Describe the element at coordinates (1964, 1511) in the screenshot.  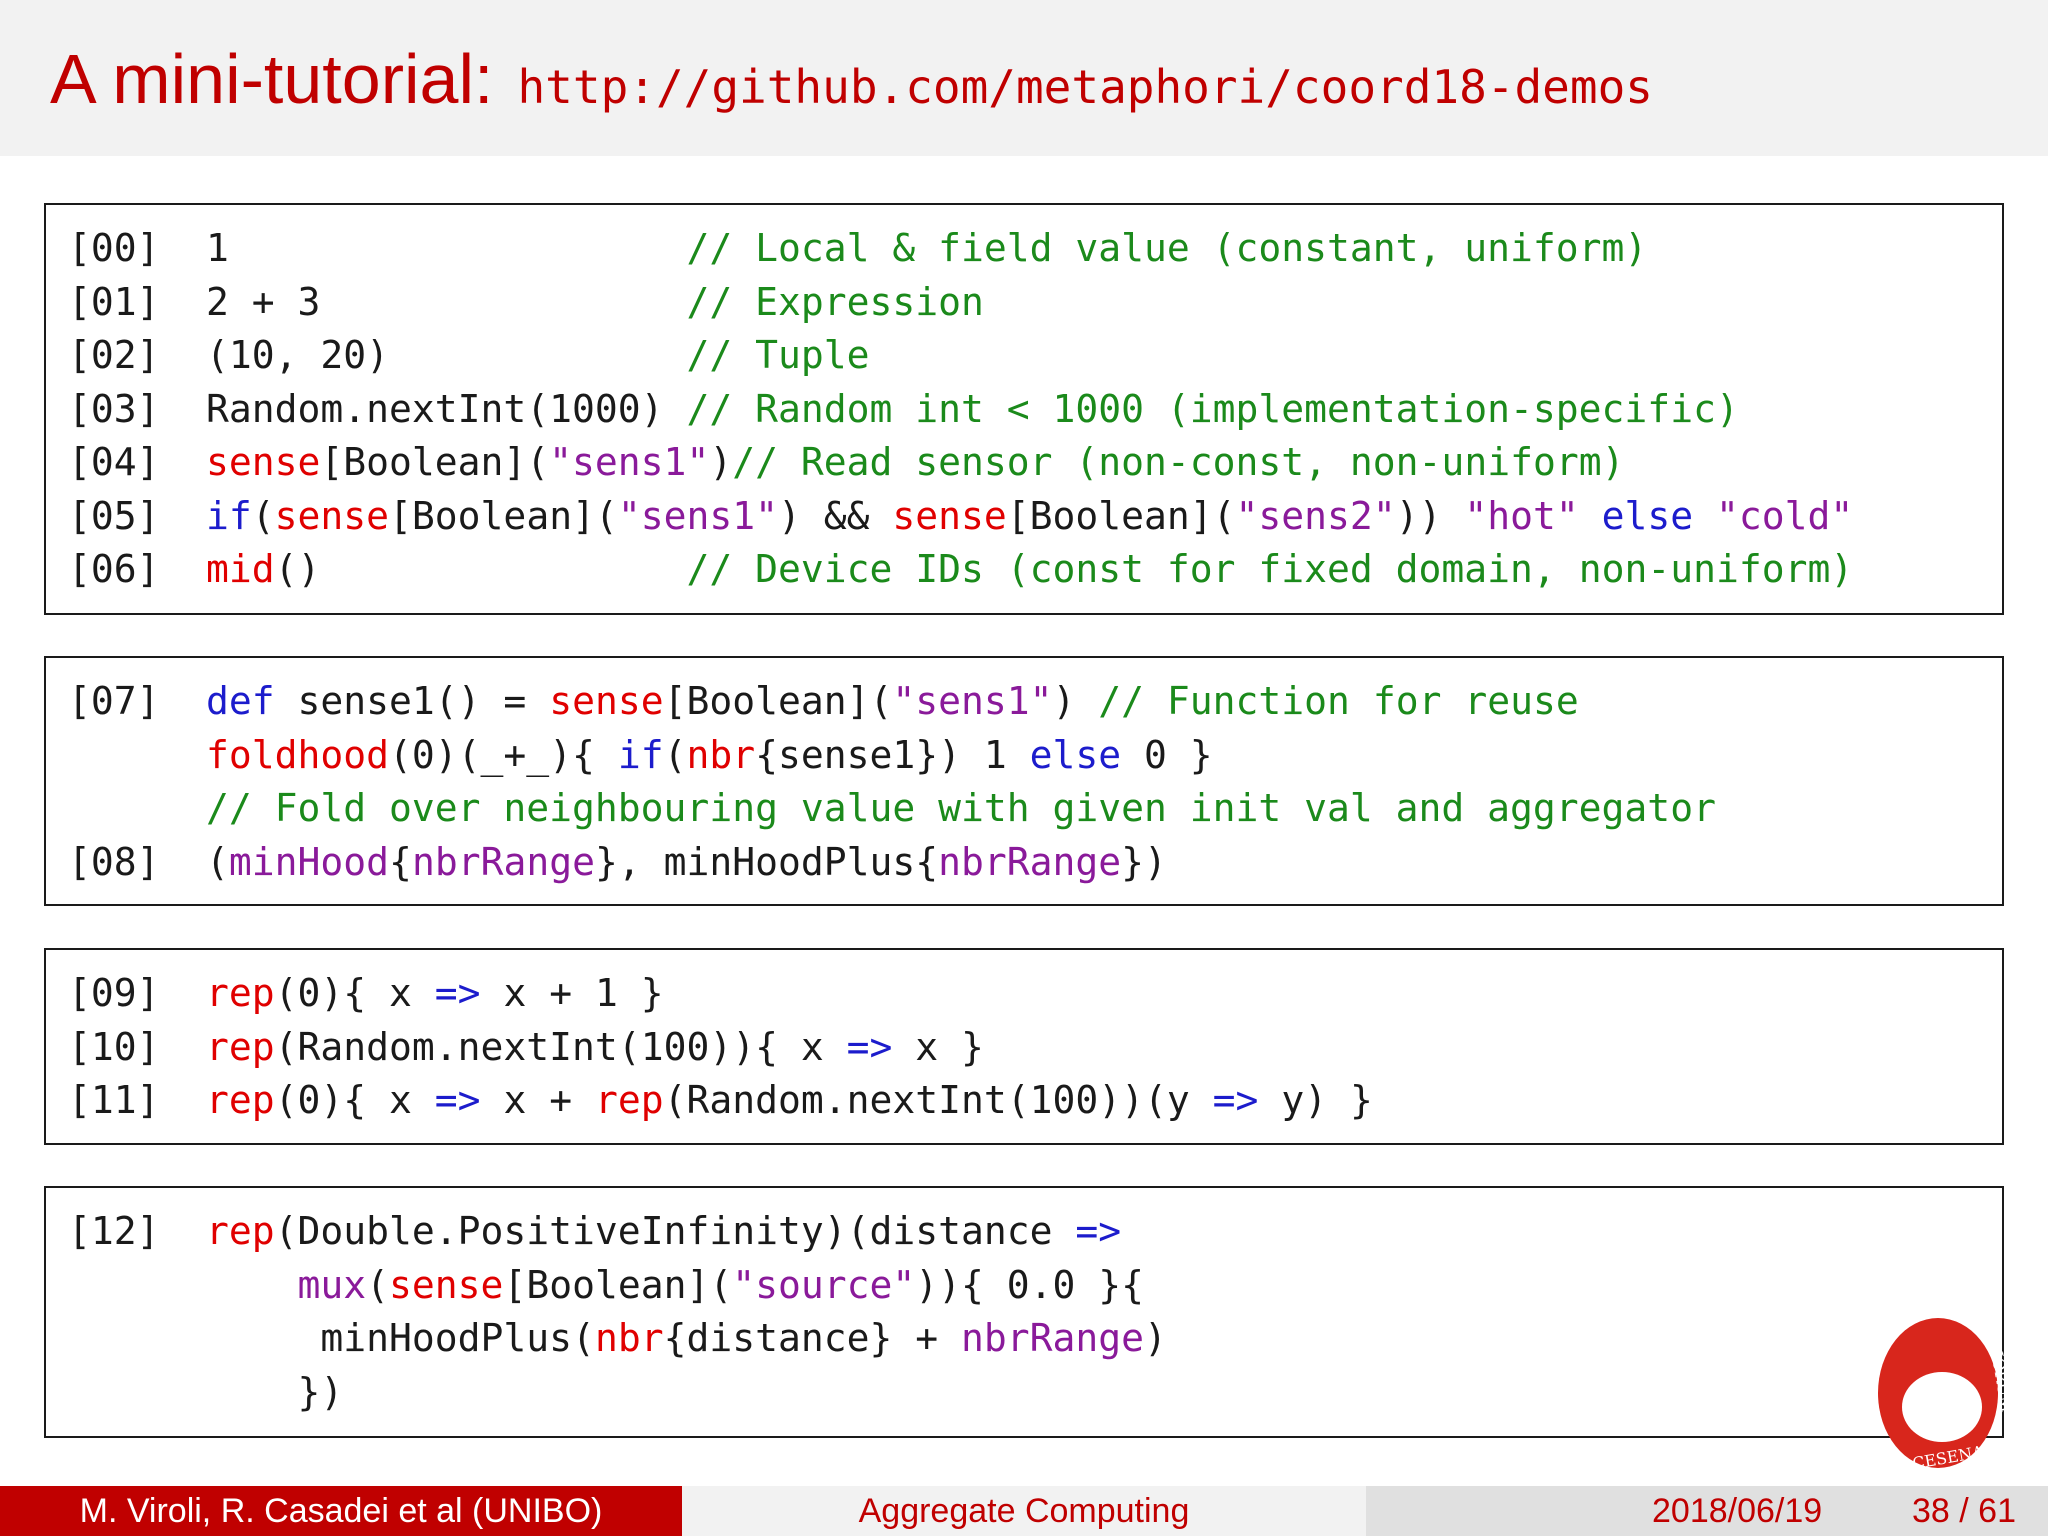
I see `footer-page-number: 38 / 61` at that location.